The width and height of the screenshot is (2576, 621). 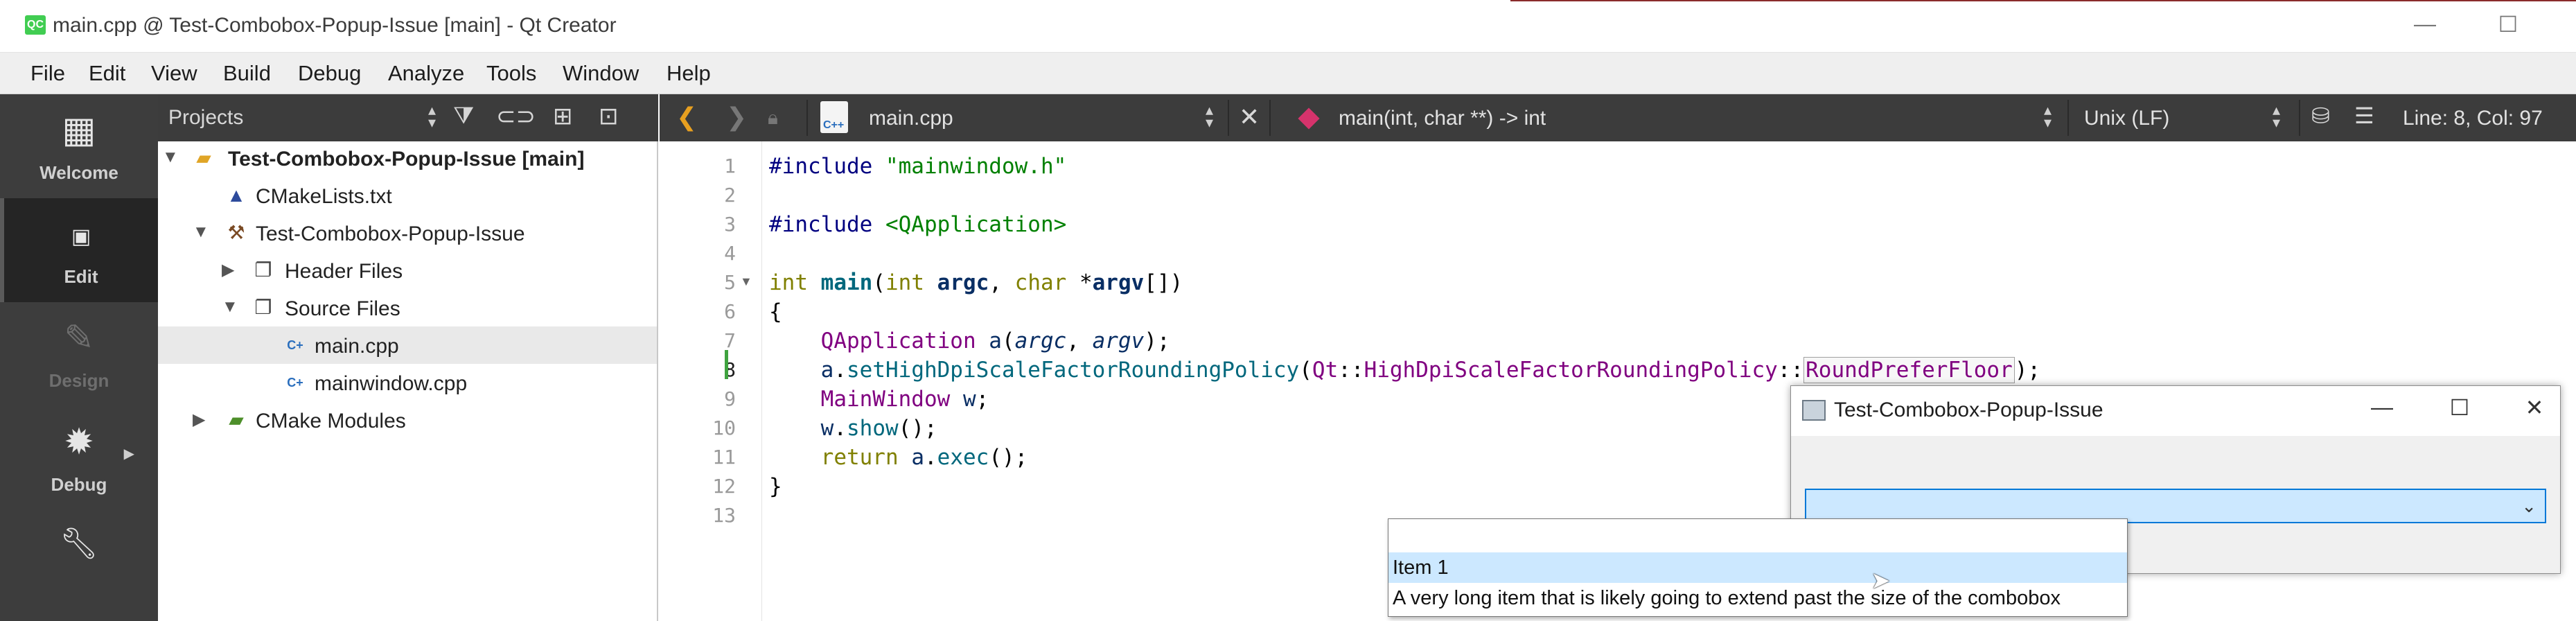 I want to click on symbol-selector: main(int, char **) -> int, so click(x=1442, y=118).